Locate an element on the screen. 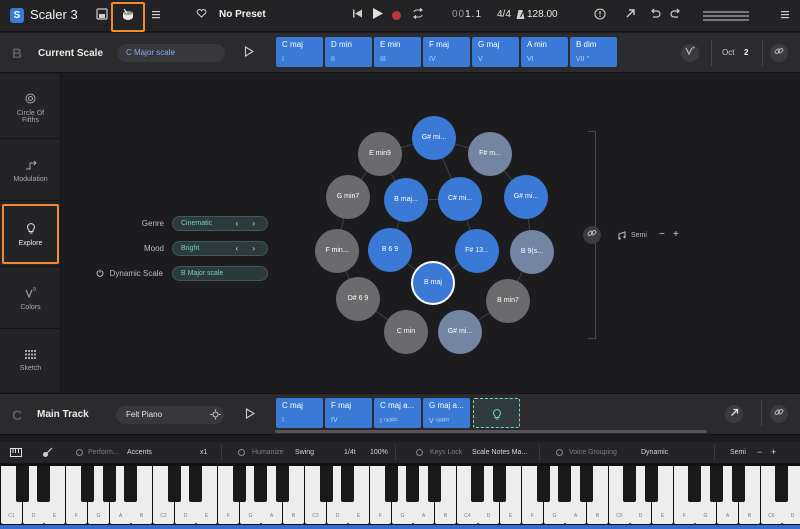 The image size is (800, 529). scale-chord-pad: G maj V is located at coordinates (495, 52).